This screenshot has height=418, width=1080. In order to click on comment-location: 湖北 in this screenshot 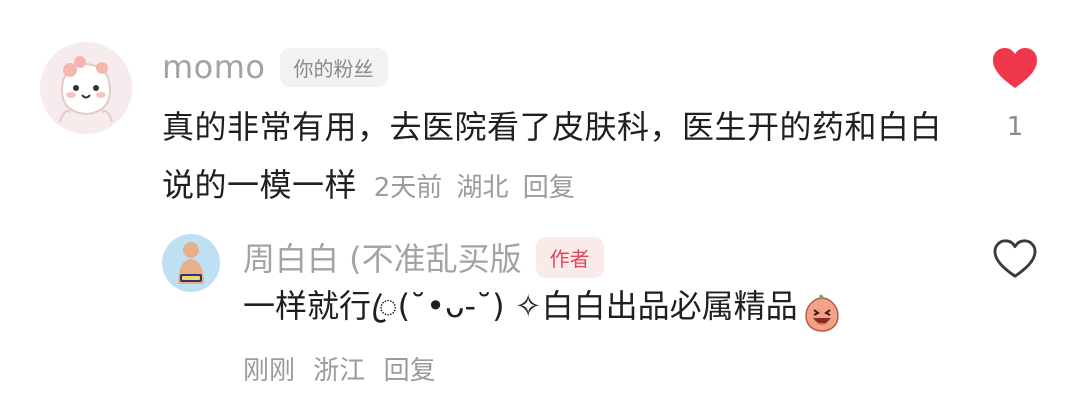, I will do `click(482, 188)`.